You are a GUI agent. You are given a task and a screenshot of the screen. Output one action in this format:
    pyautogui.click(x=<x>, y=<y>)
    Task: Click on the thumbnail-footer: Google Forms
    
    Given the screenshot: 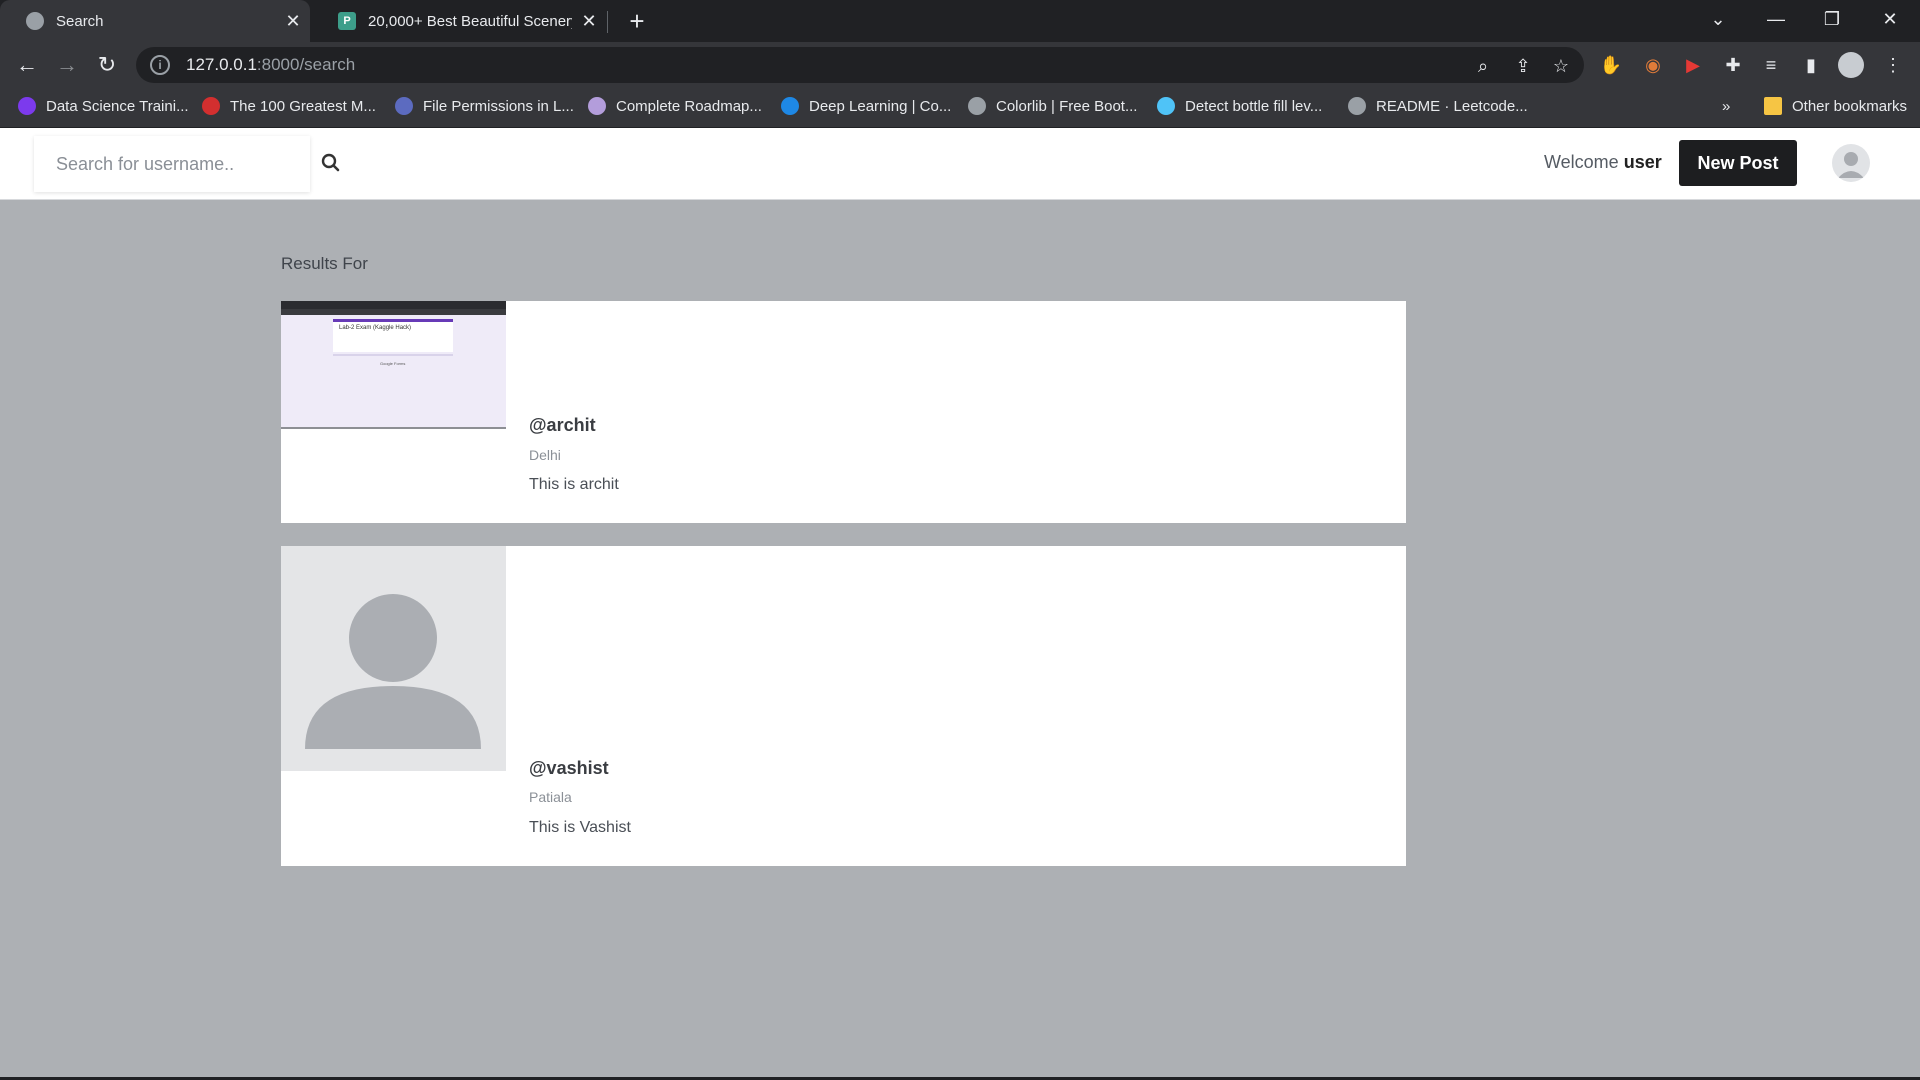 What is the action you would take?
    pyautogui.click(x=393, y=363)
    